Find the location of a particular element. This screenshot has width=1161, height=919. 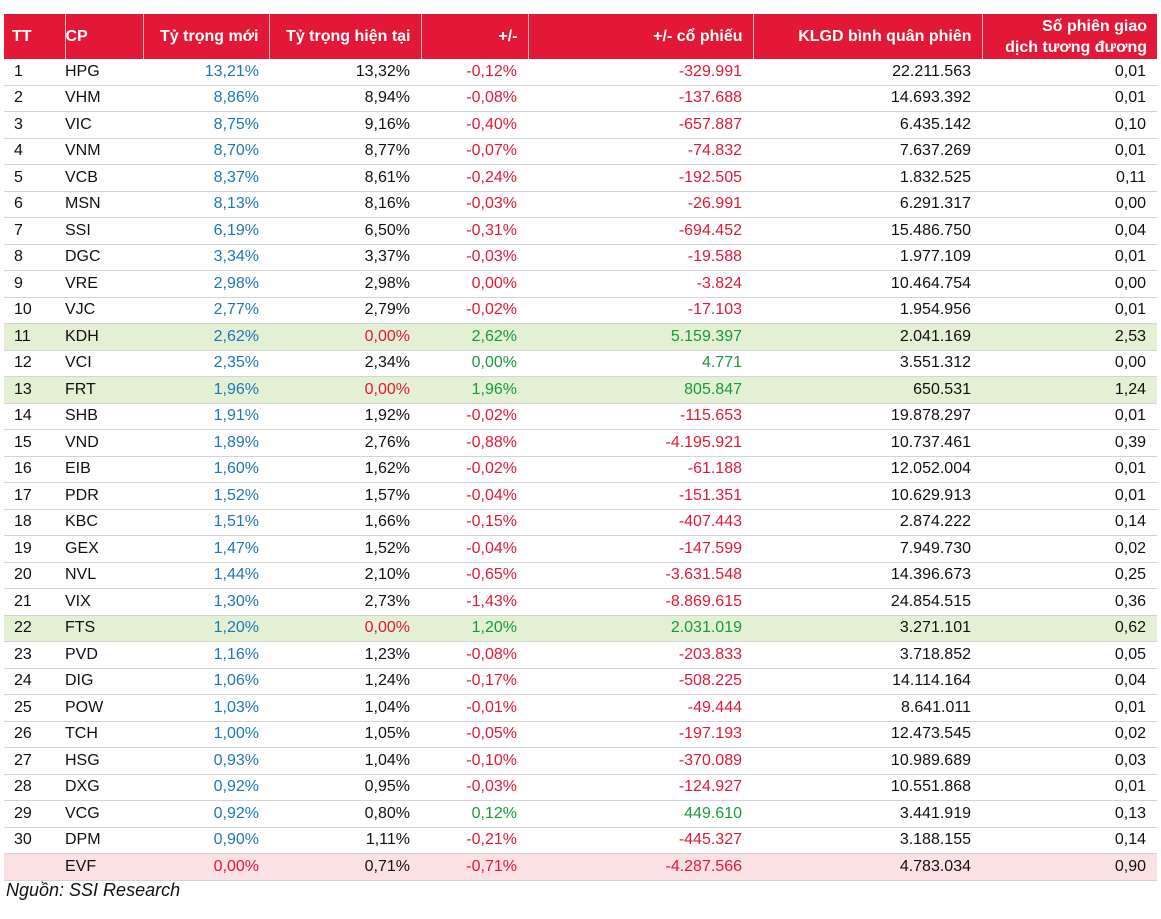

cell-current-weight: 8,77% is located at coordinates (345, 151).